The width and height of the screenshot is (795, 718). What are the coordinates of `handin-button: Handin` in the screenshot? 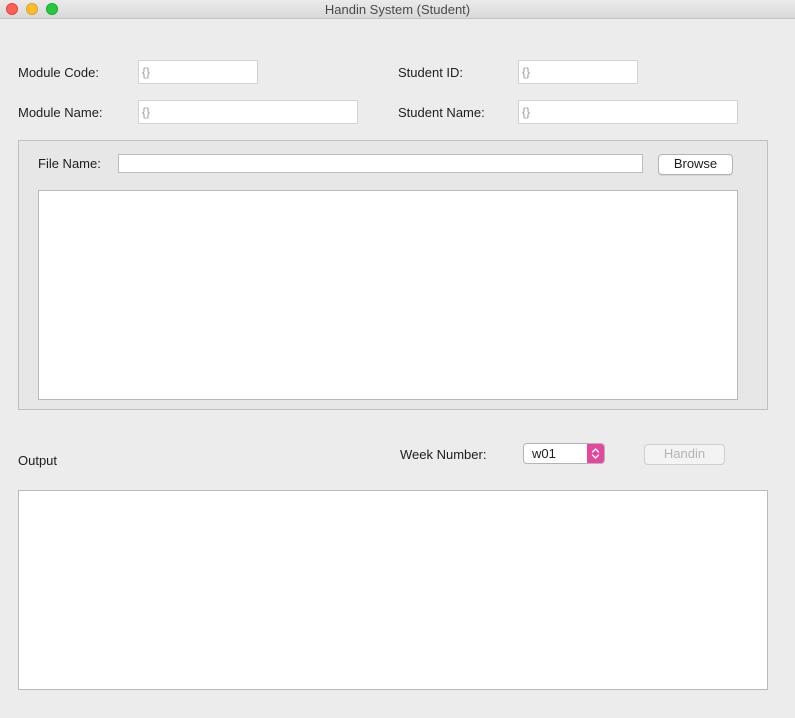 It's located at (684, 454).